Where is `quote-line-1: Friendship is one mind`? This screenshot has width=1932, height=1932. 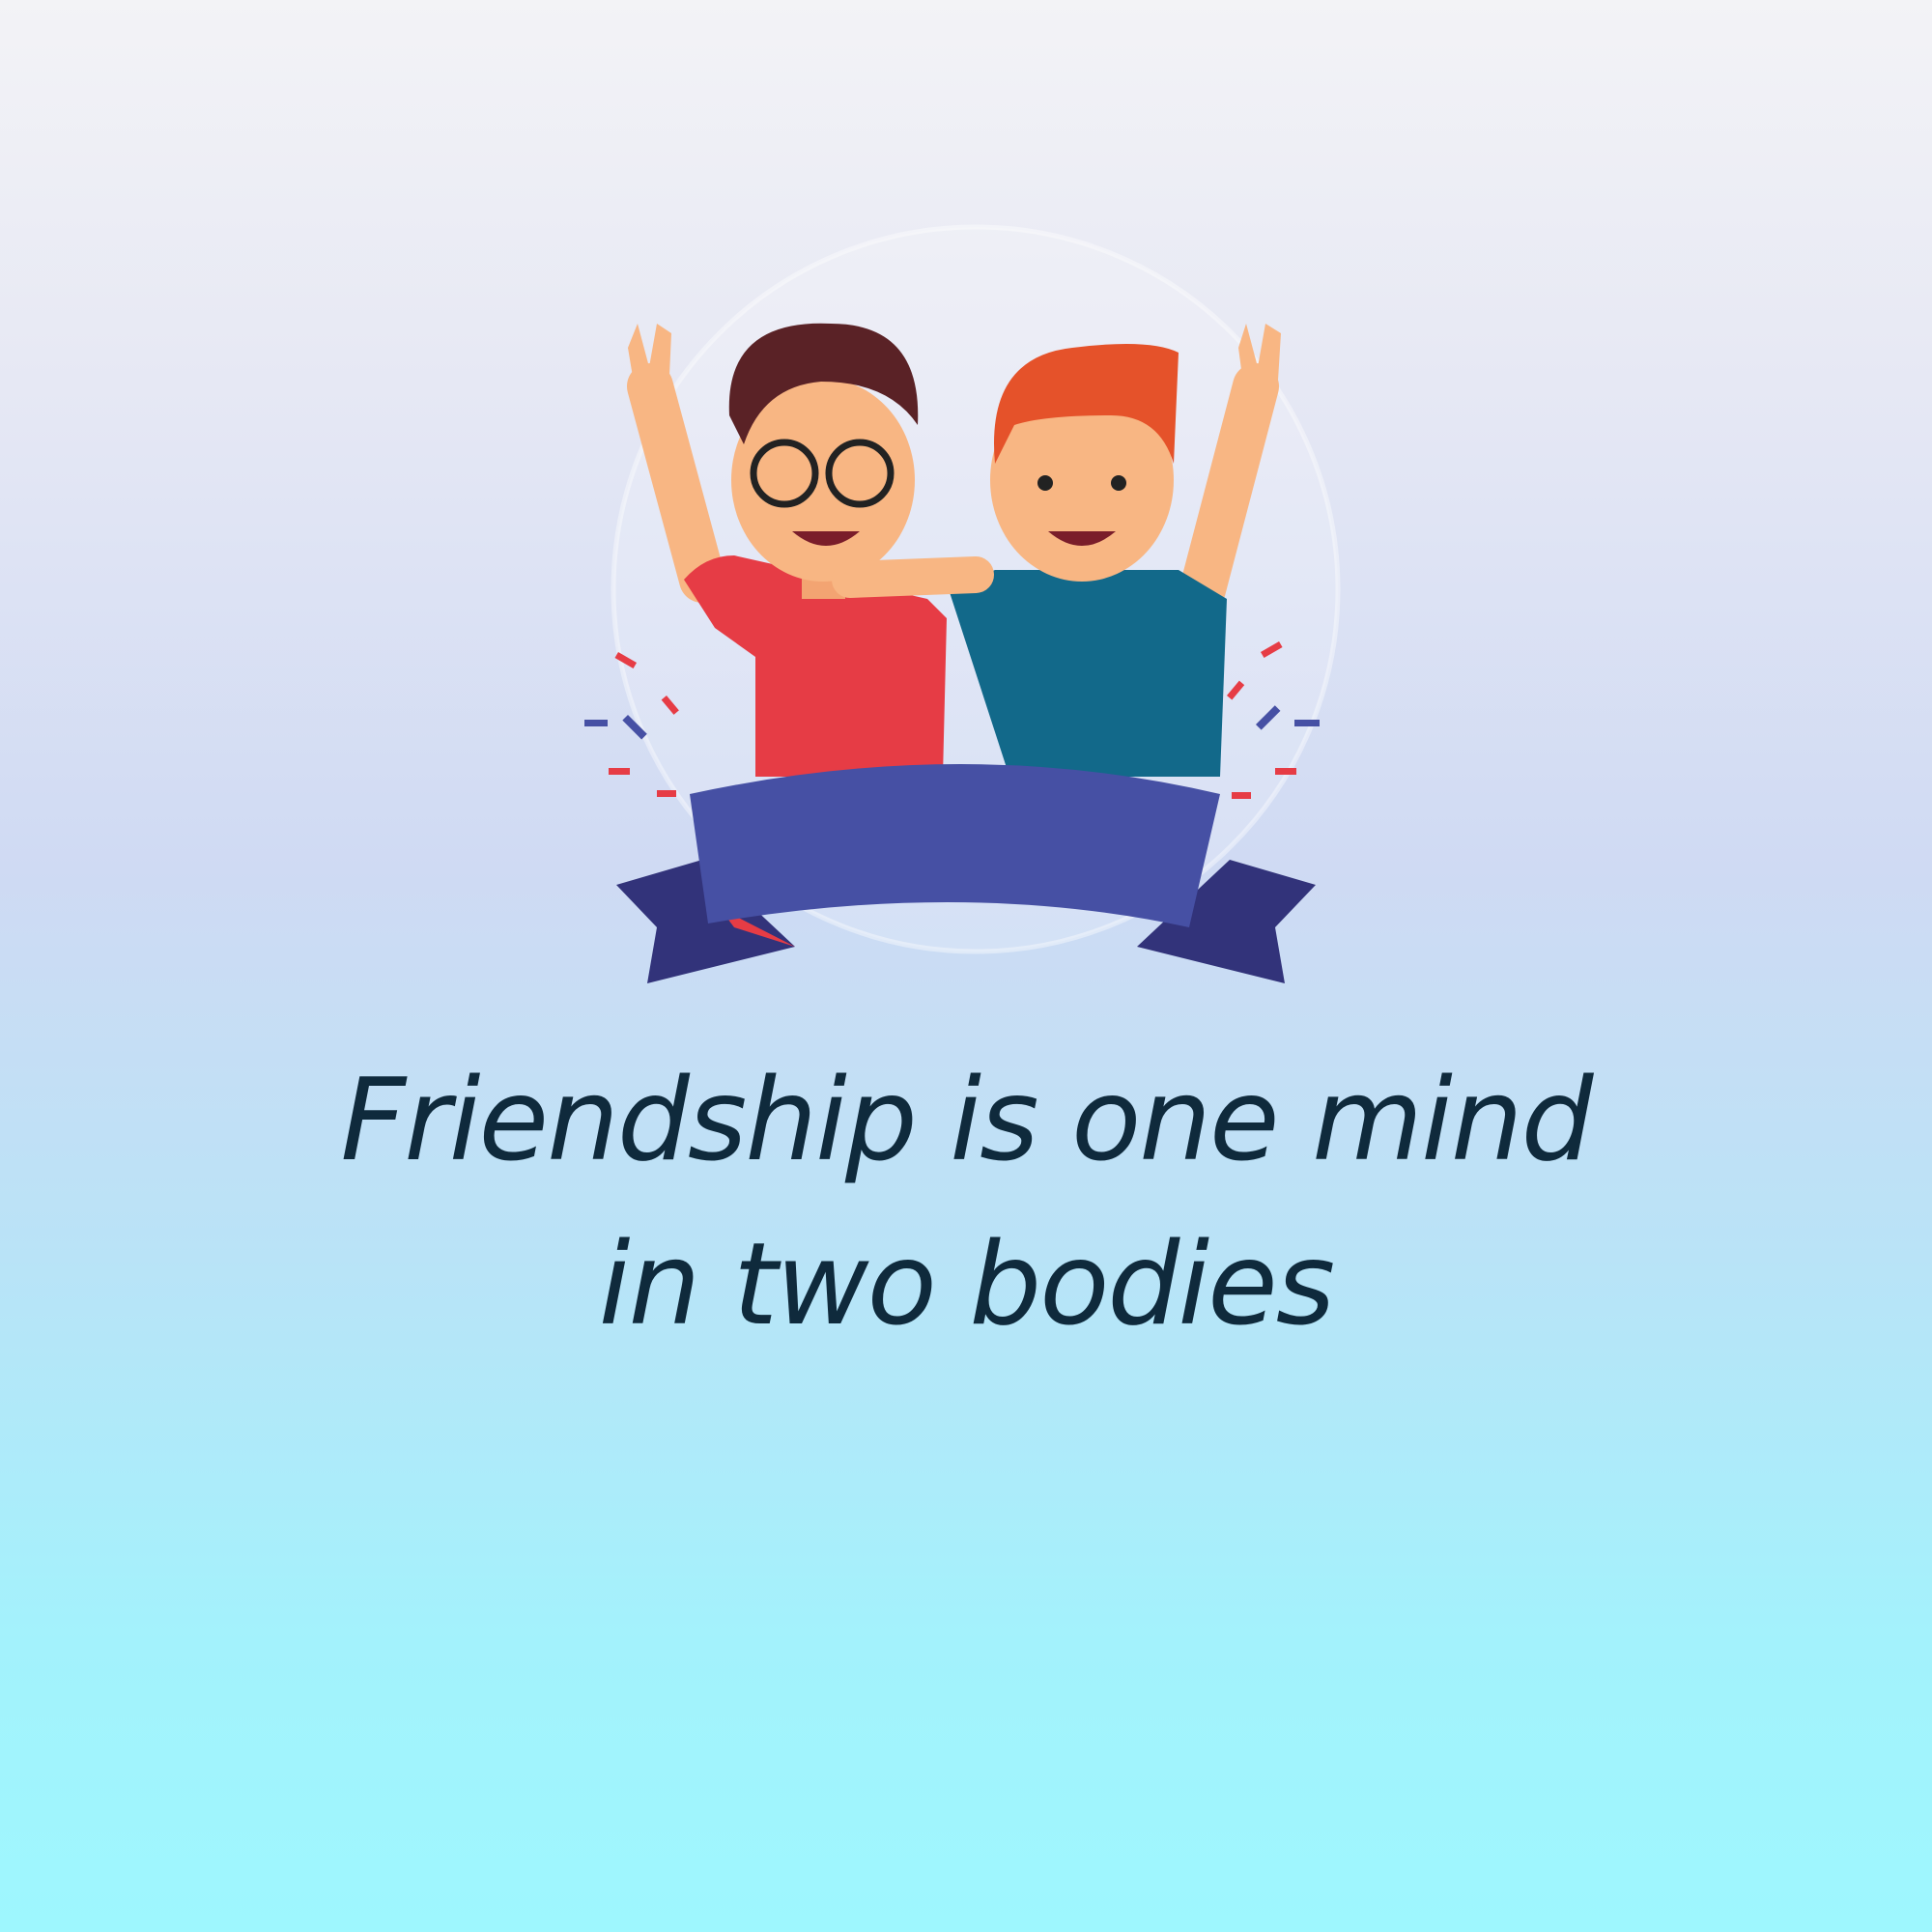
quote-line-1: Friendship is one mind is located at coordinates (966, 1119).